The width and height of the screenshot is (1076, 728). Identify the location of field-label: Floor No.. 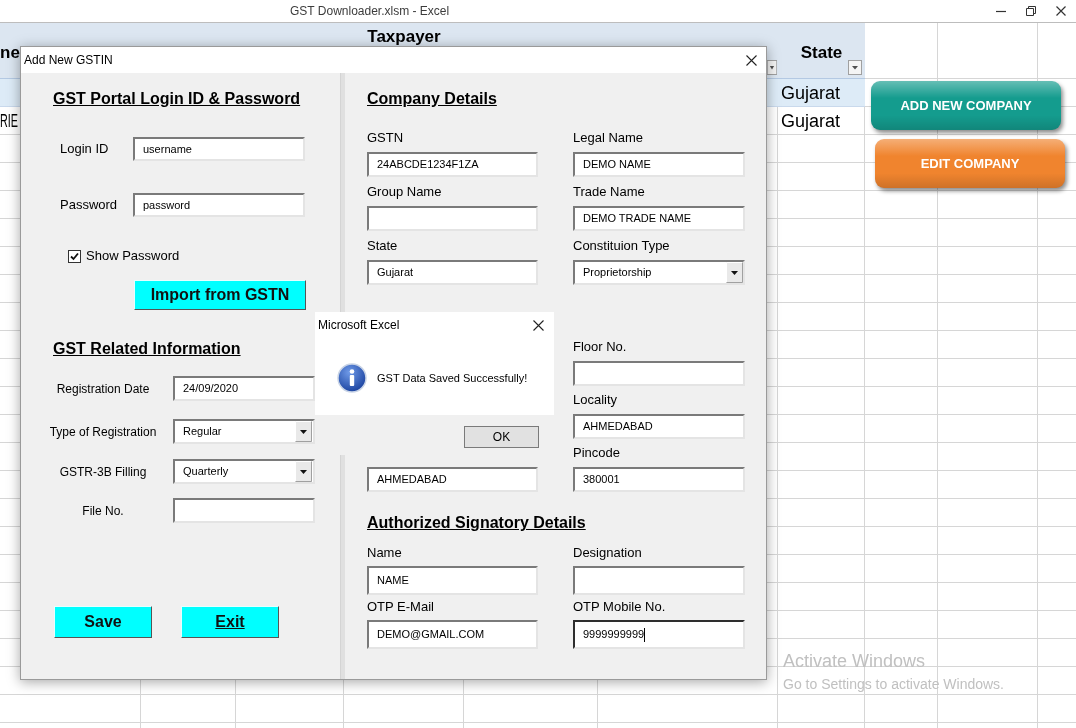
(600, 347).